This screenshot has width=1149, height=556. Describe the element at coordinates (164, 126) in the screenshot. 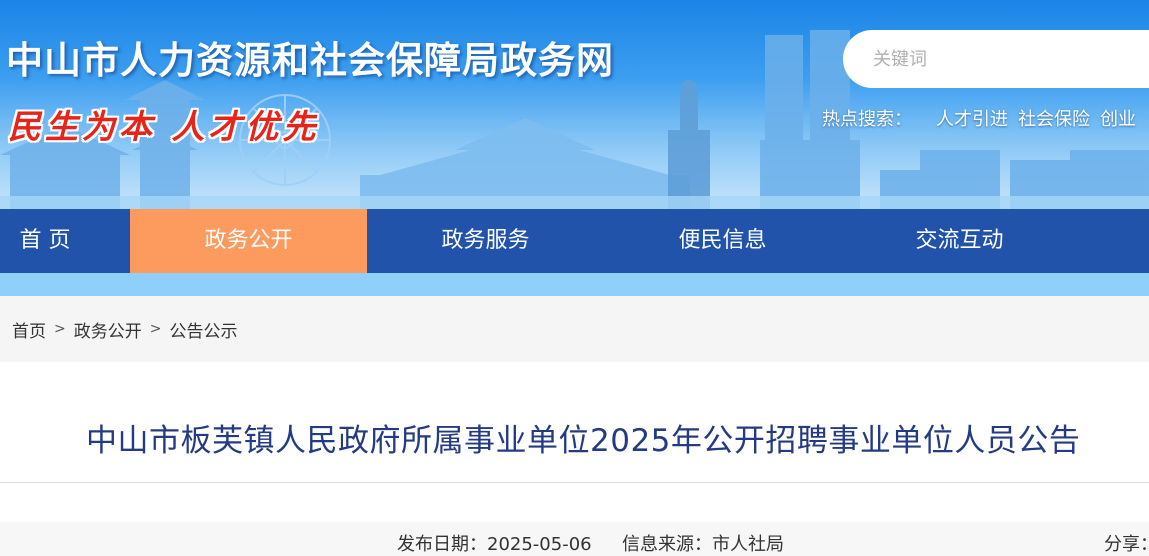

I see `site-slogan: 民生为本 人才优先` at that location.